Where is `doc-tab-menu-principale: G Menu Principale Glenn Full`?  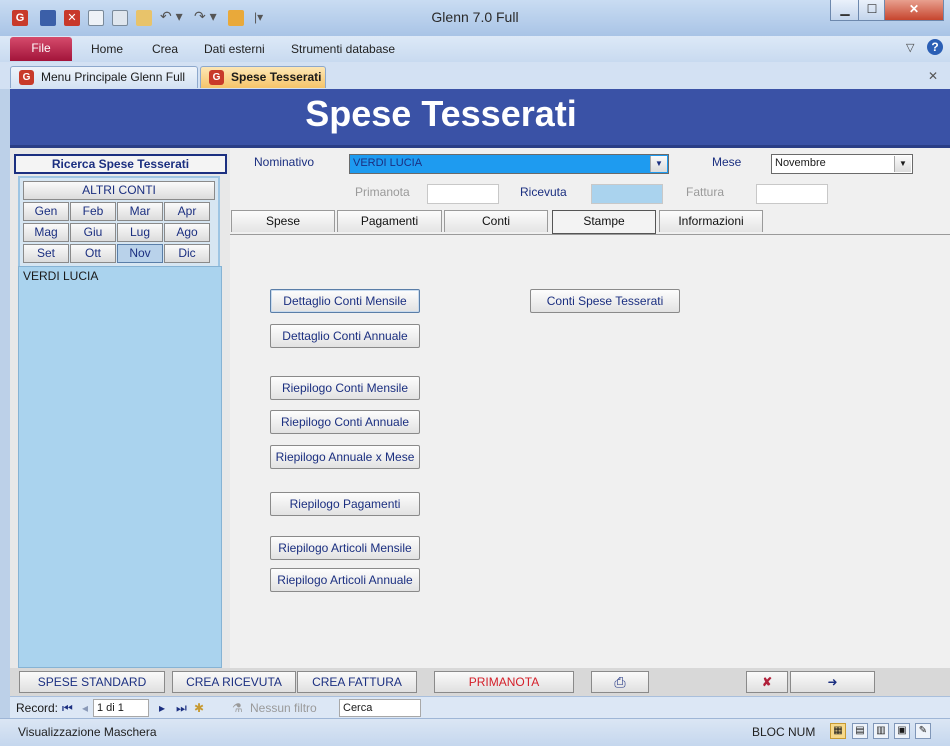 doc-tab-menu-principale: G Menu Principale Glenn Full is located at coordinates (104, 77).